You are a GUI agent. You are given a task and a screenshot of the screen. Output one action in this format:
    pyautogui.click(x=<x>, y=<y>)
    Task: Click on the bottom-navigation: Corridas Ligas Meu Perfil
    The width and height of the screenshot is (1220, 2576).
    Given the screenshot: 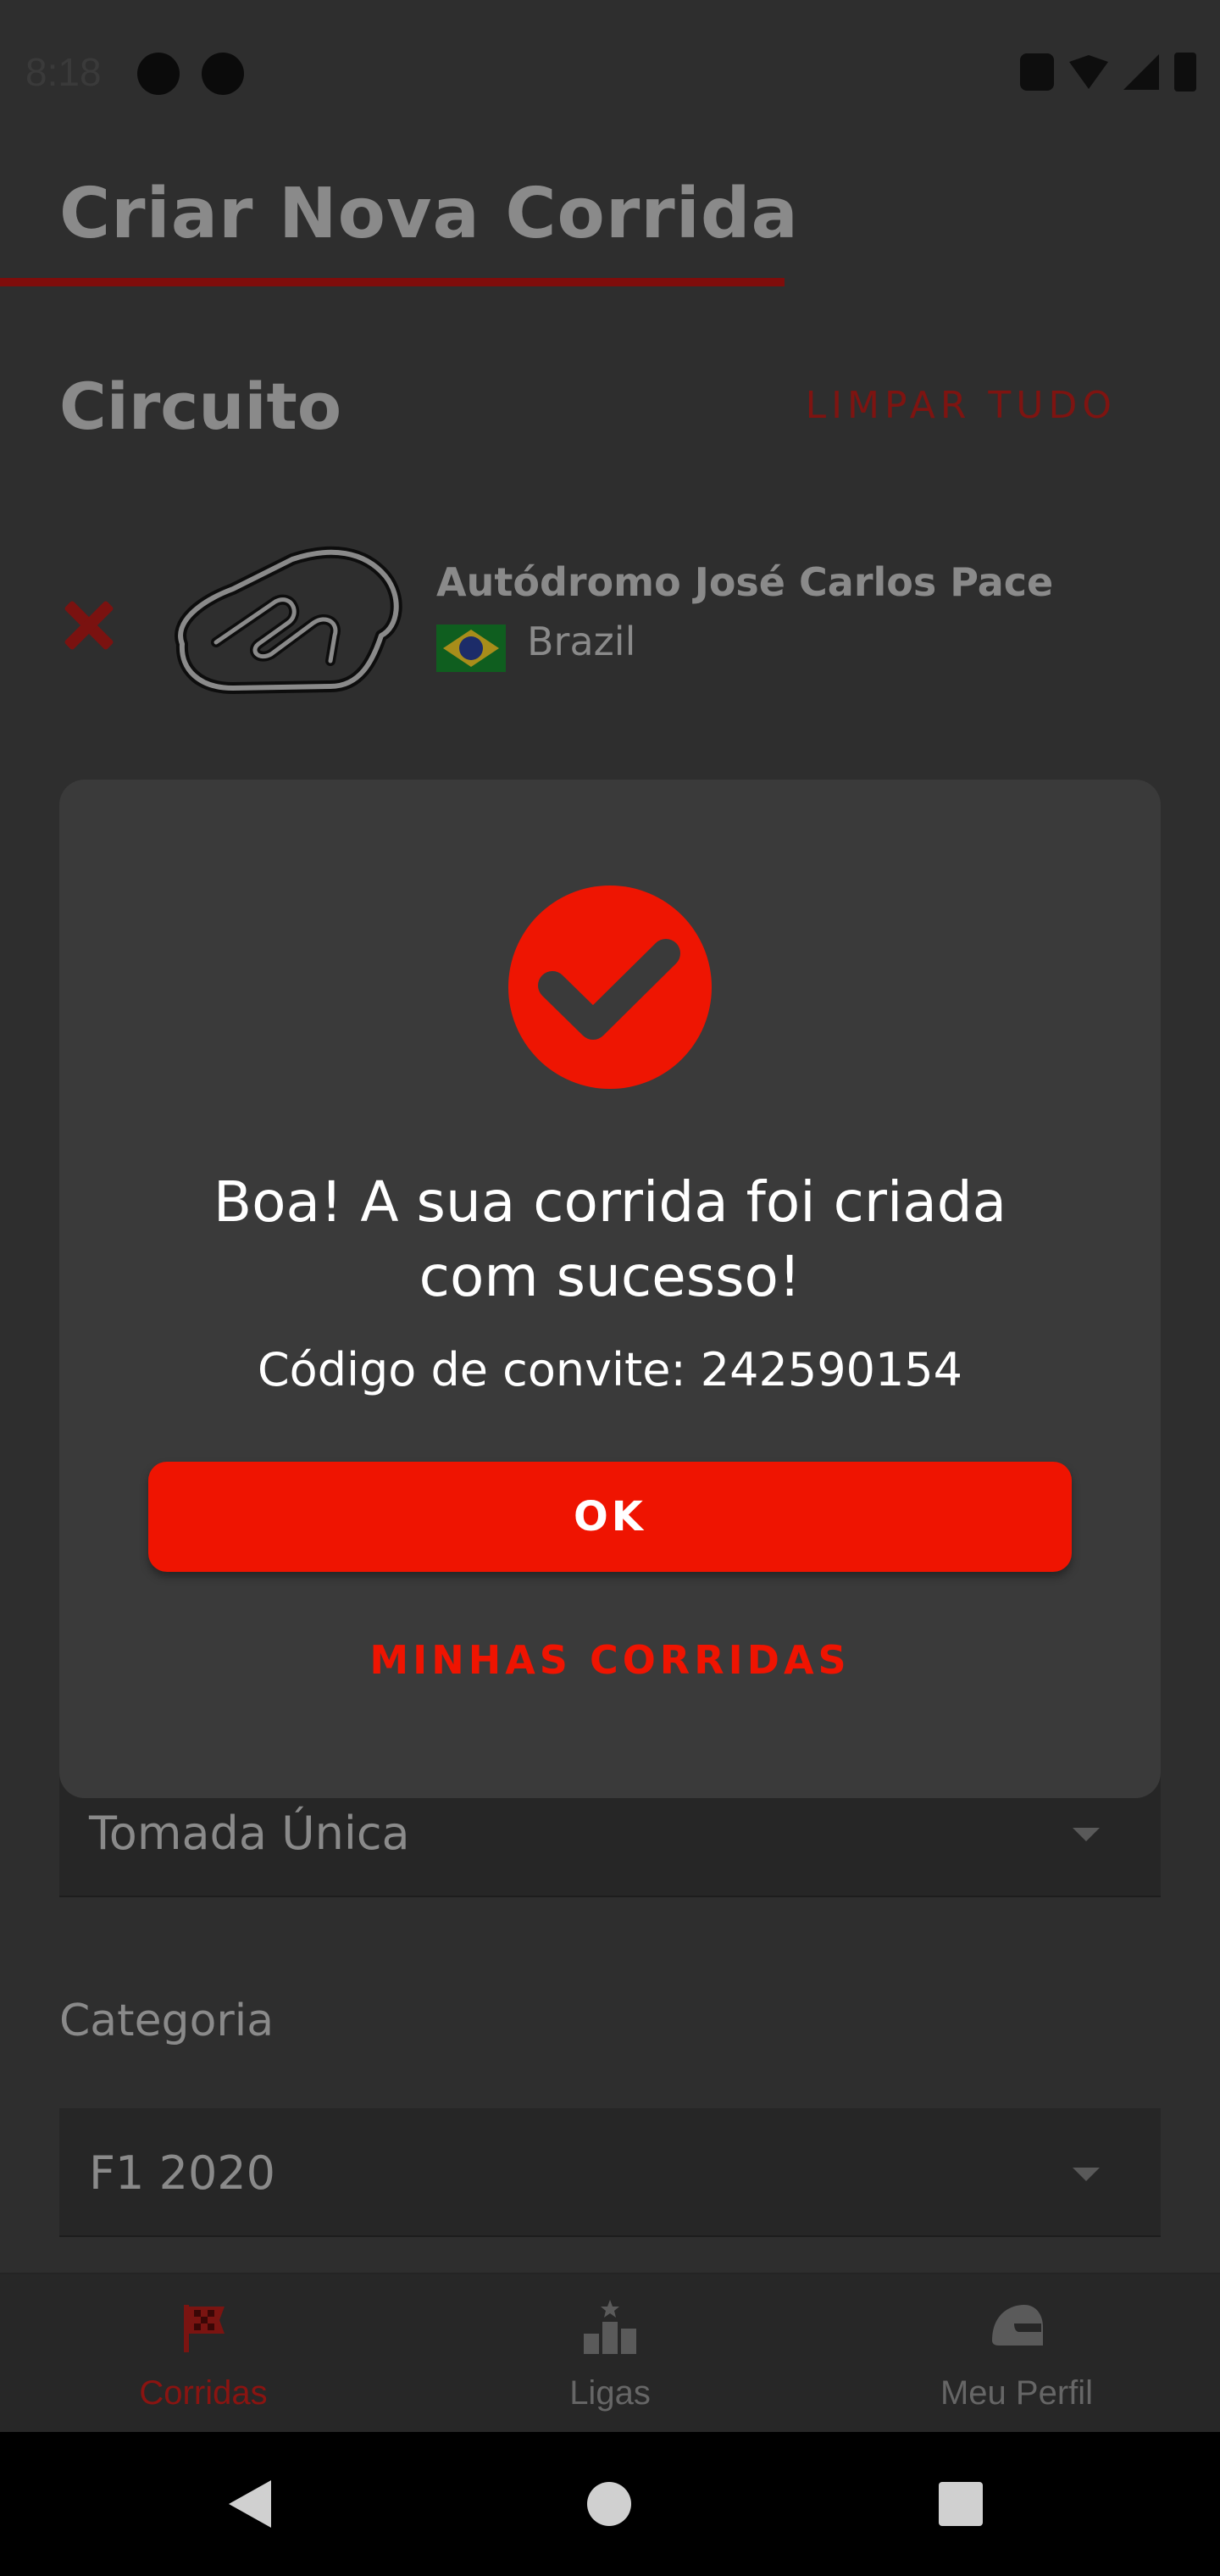 What is the action you would take?
    pyautogui.click(x=610, y=2353)
    